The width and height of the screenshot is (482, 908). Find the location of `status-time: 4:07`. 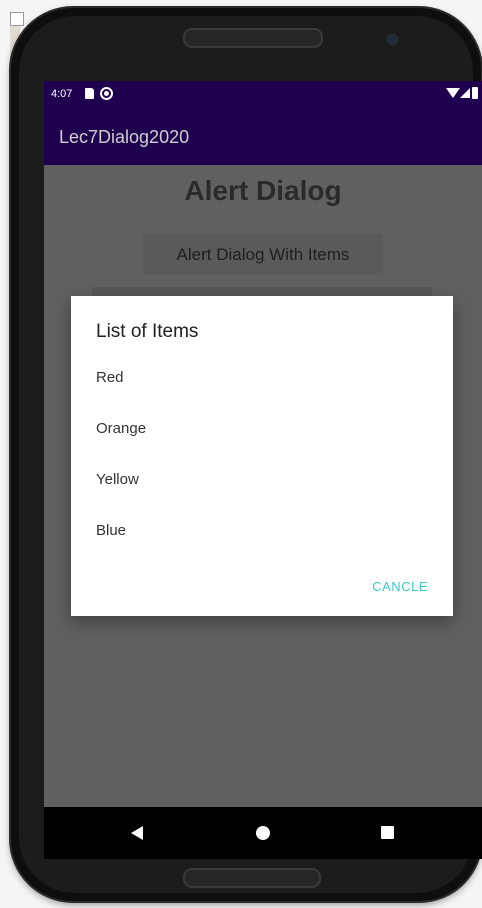

status-time: 4:07 is located at coordinates (62, 94).